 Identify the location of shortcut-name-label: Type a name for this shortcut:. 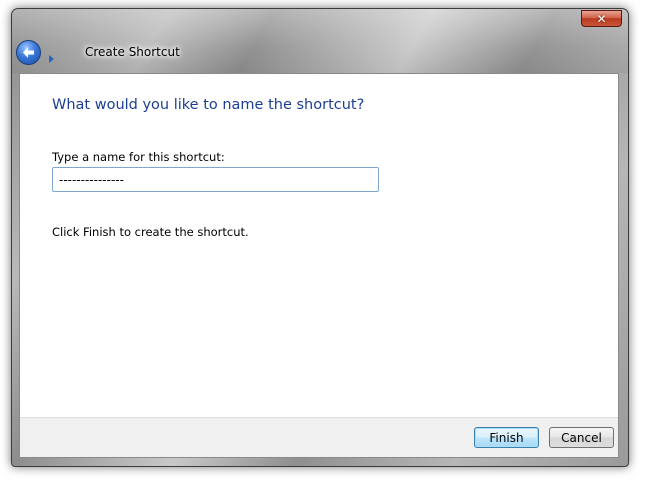
(138, 157).